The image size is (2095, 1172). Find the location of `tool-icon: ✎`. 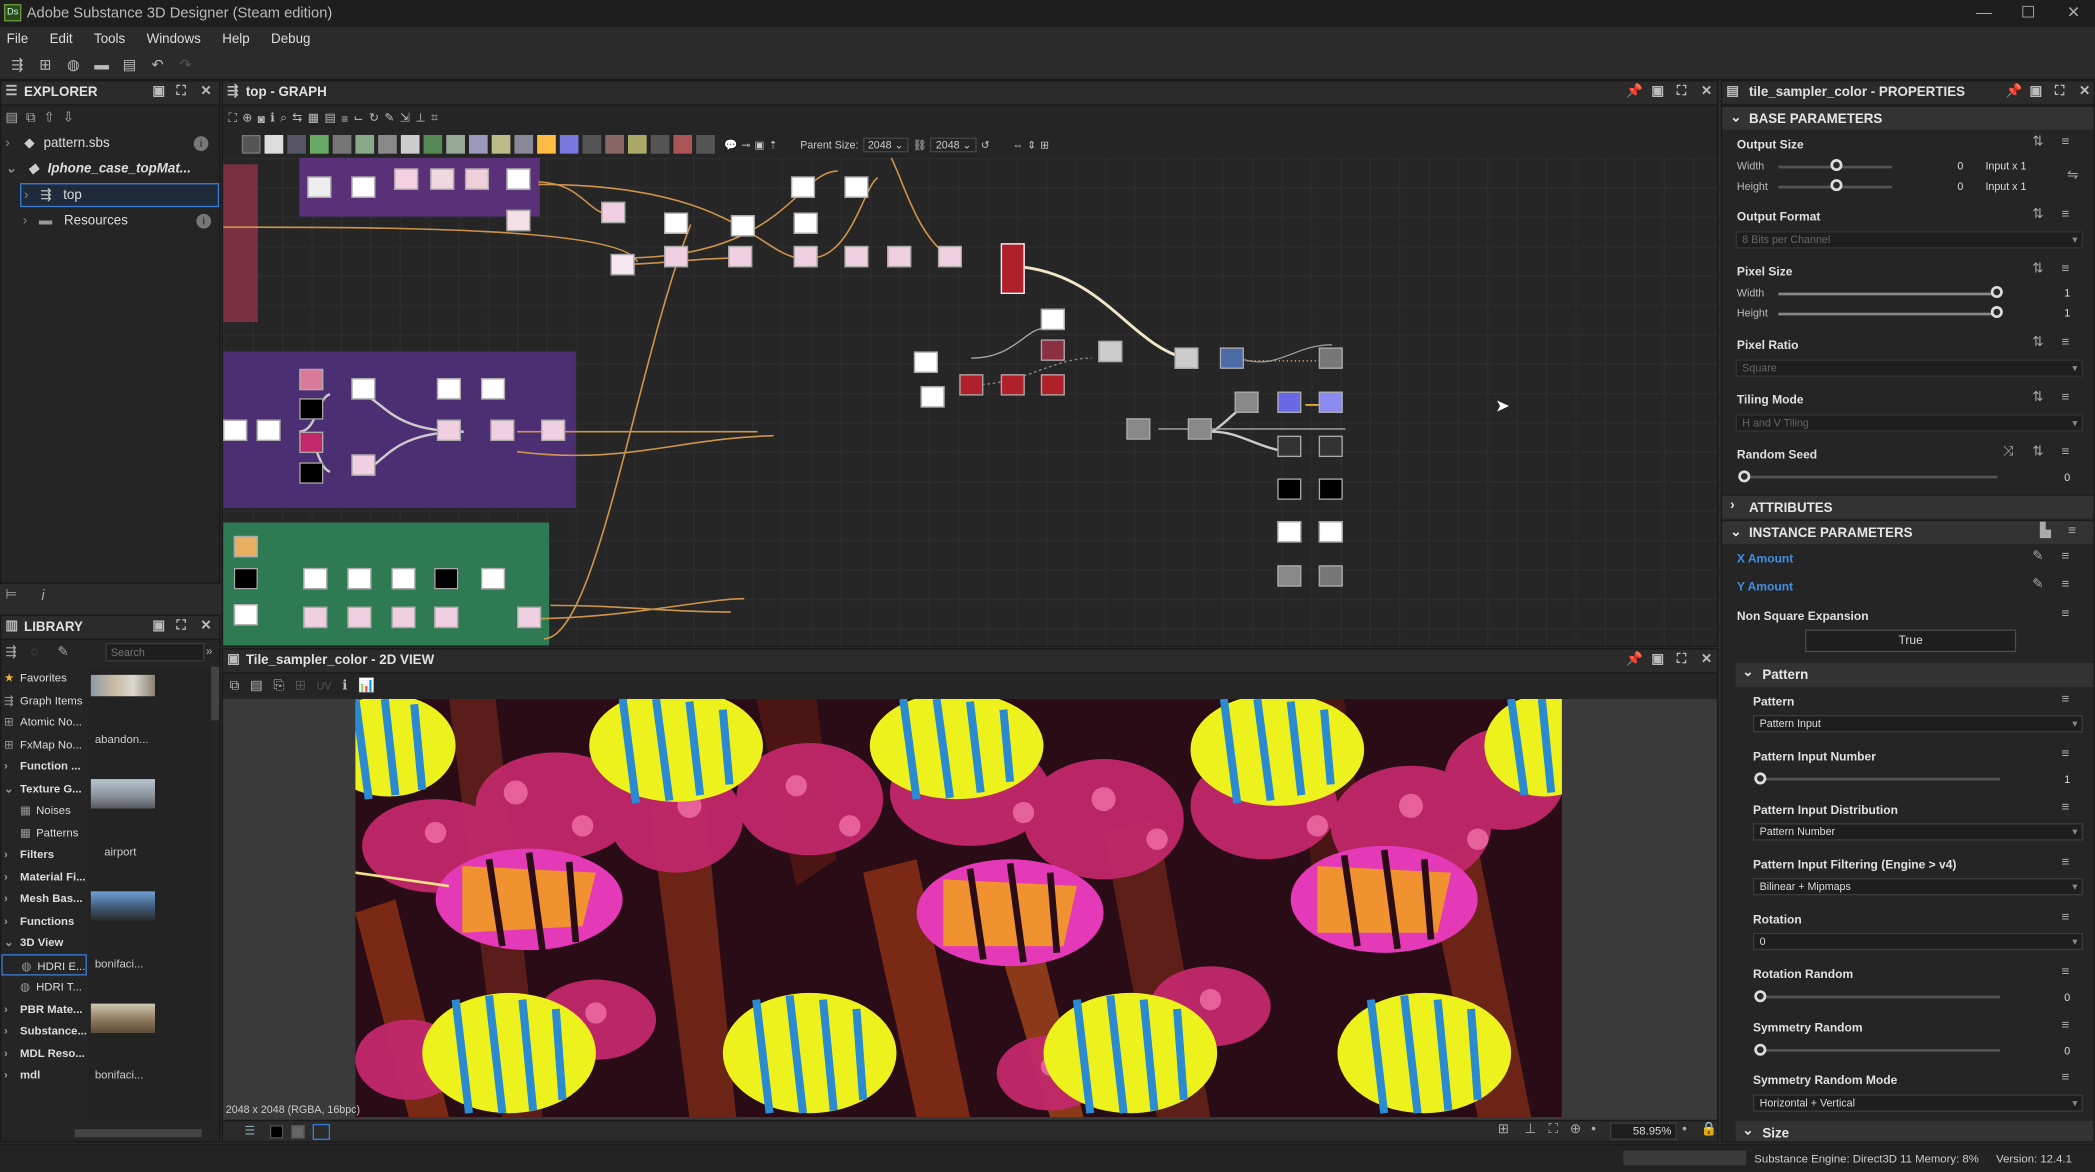

tool-icon: ✎ is located at coordinates (389, 118).